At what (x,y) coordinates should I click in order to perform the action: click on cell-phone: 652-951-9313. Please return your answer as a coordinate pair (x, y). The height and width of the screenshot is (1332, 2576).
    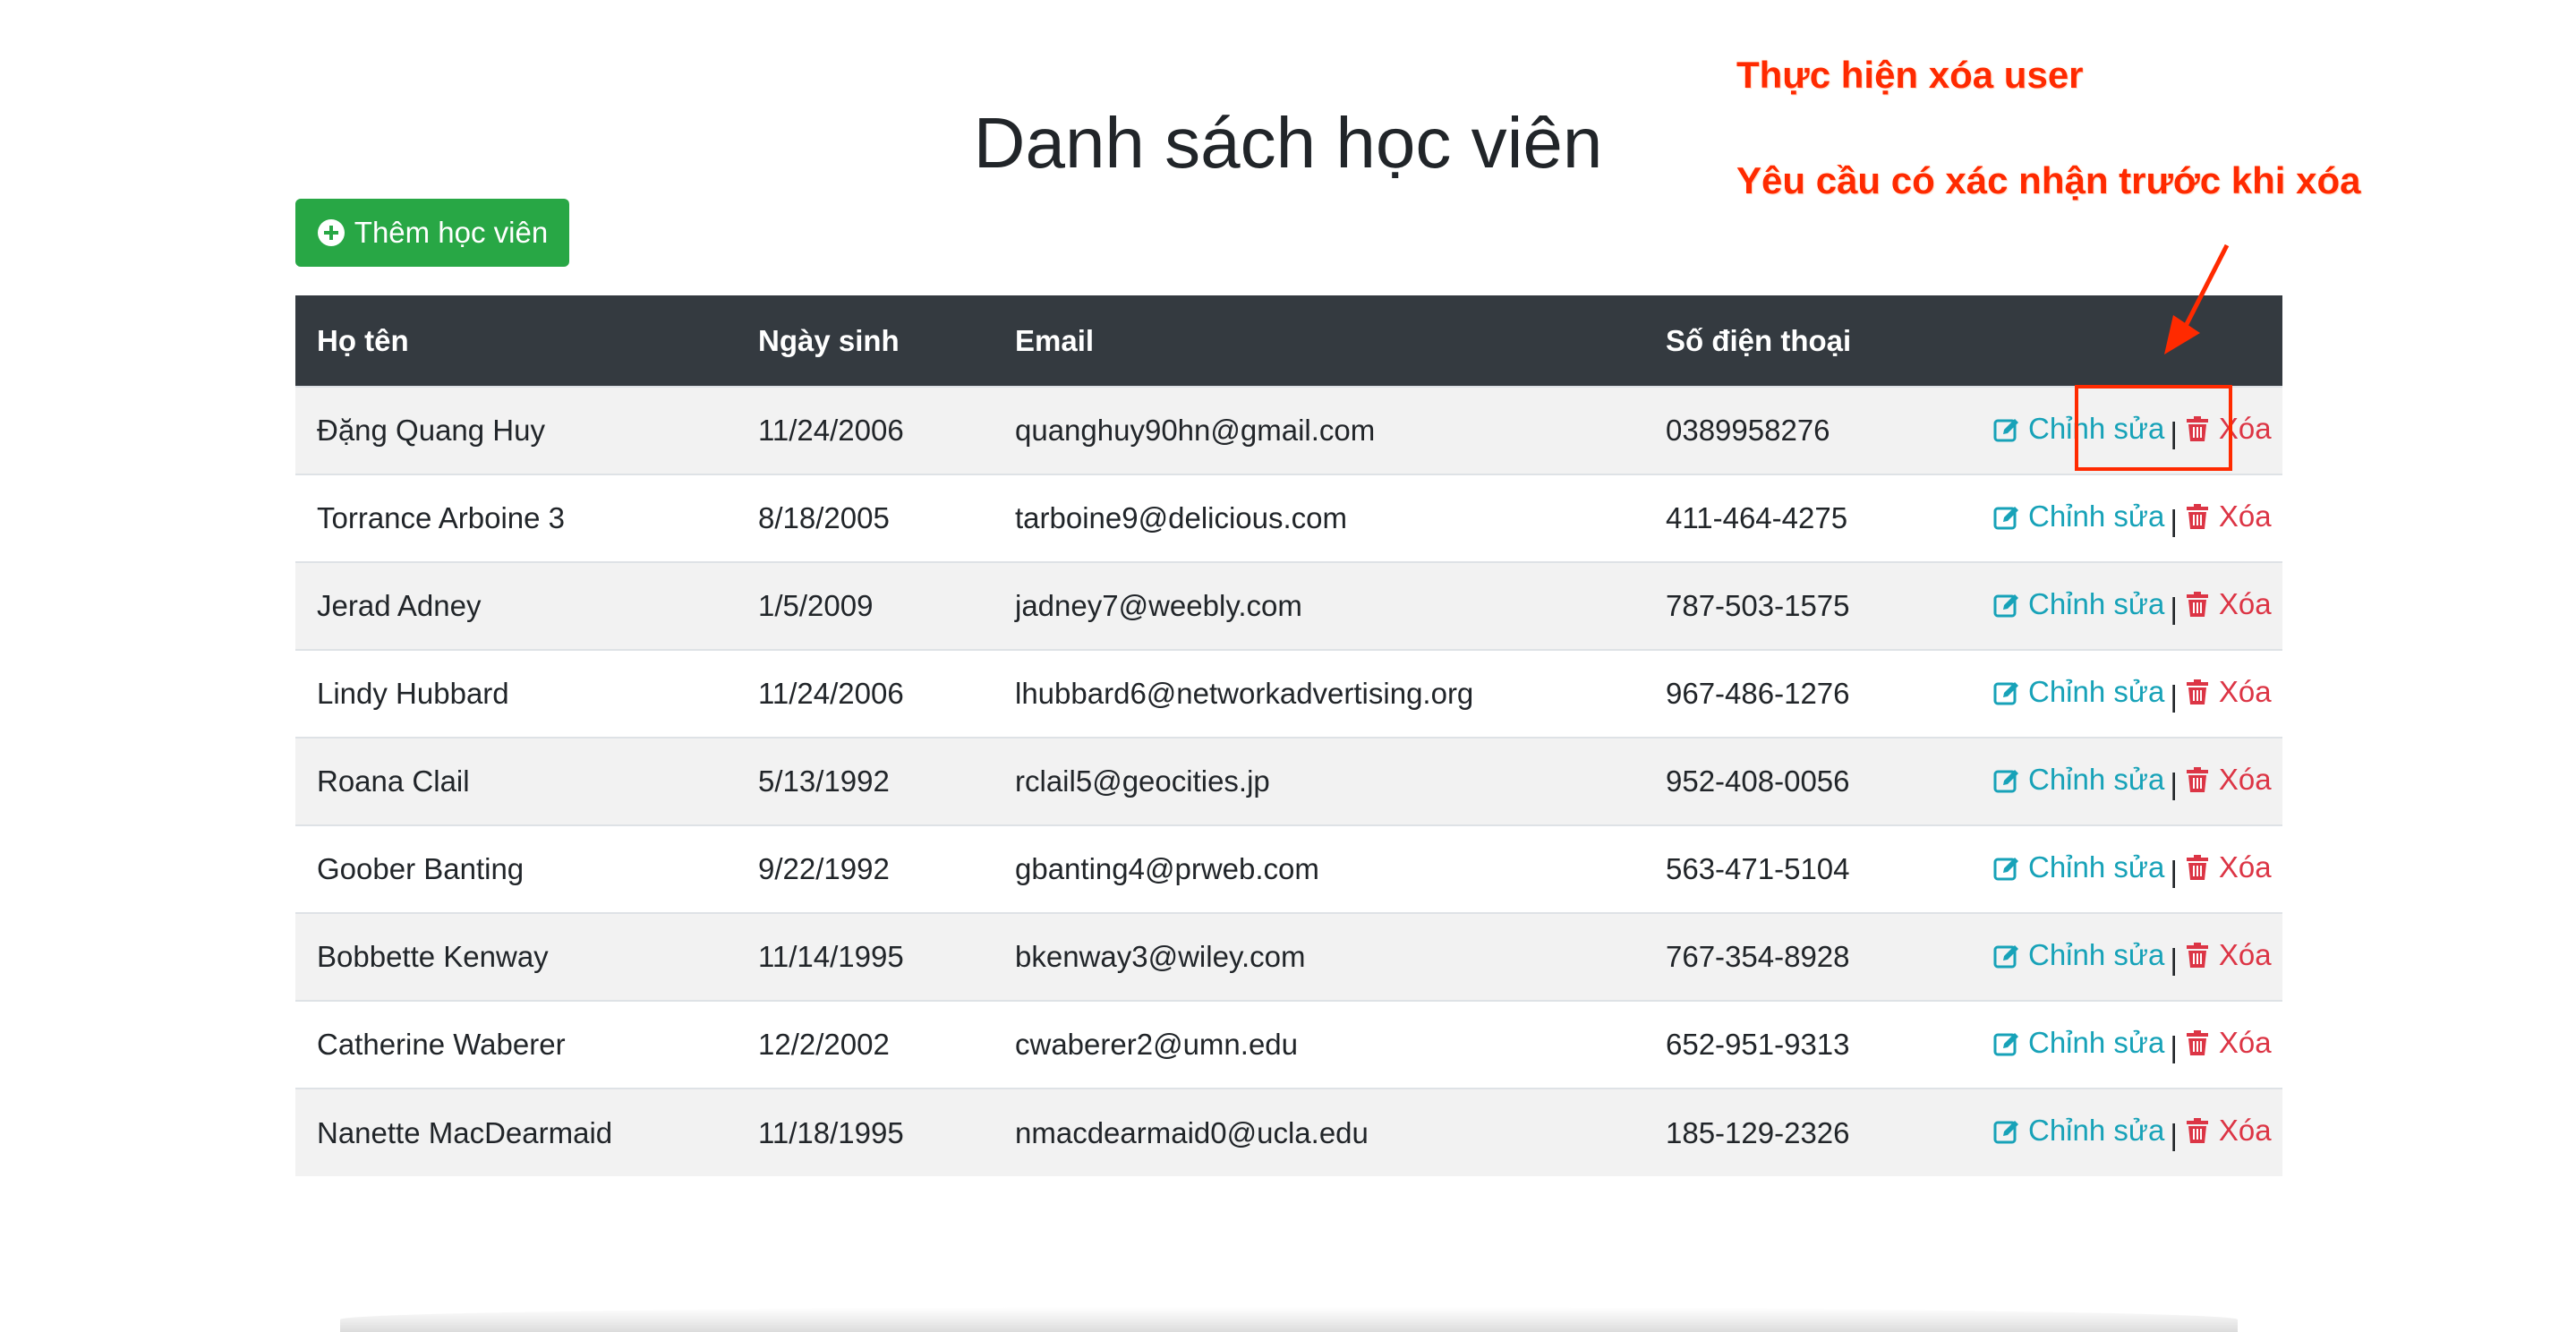
    Looking at the image, I should click on (1758, 1044).